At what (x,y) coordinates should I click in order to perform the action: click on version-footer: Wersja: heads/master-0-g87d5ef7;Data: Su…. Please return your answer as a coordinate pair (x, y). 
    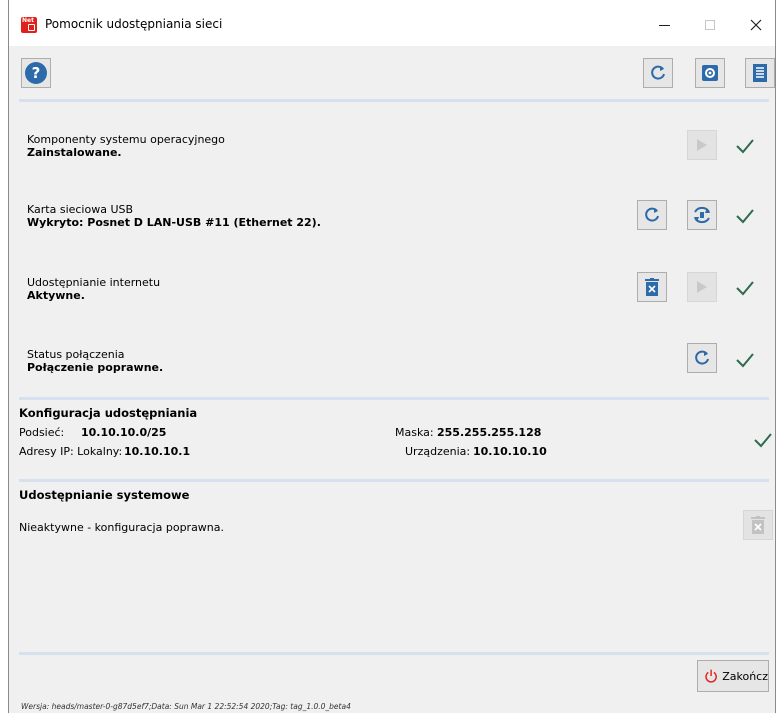
    Looking at the image, I should click on (186, 706).